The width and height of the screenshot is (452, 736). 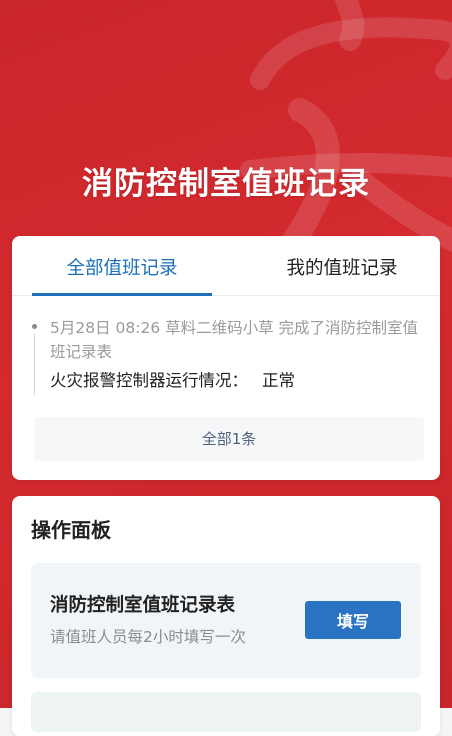 I want to click on active-tab-indicator, so click(x=122, y=294).